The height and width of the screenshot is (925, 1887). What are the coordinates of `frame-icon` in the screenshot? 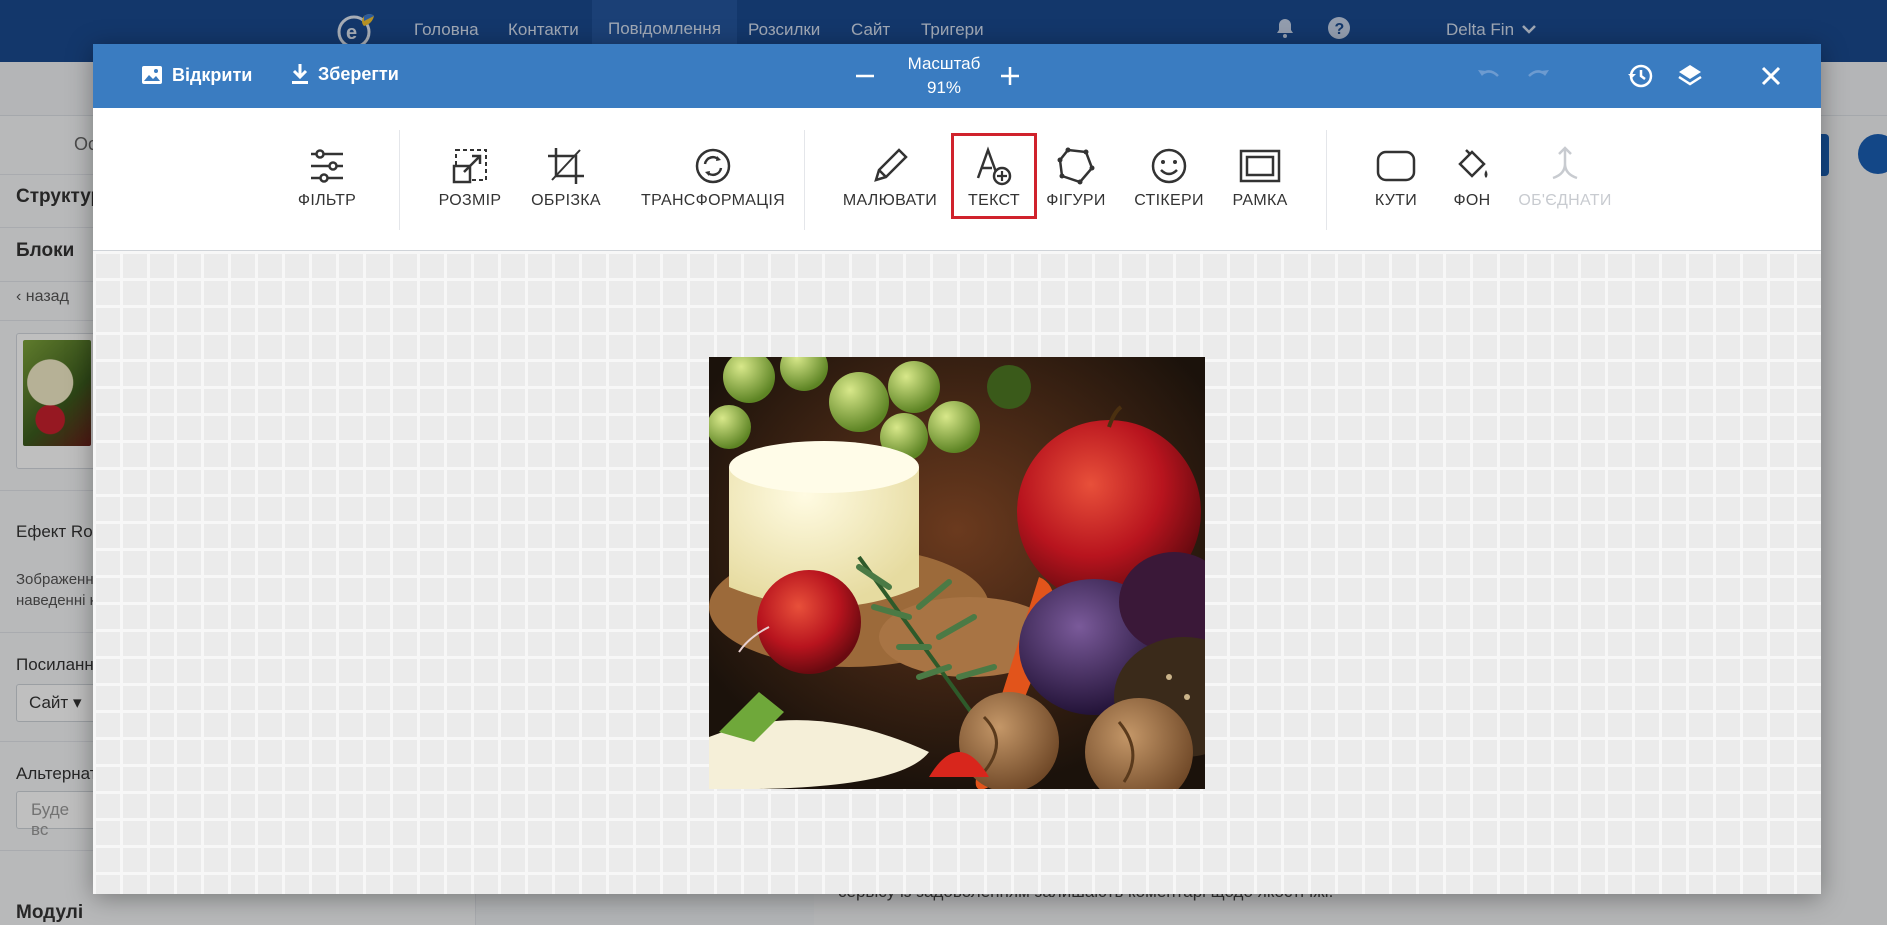 It's located at (1260, 166).